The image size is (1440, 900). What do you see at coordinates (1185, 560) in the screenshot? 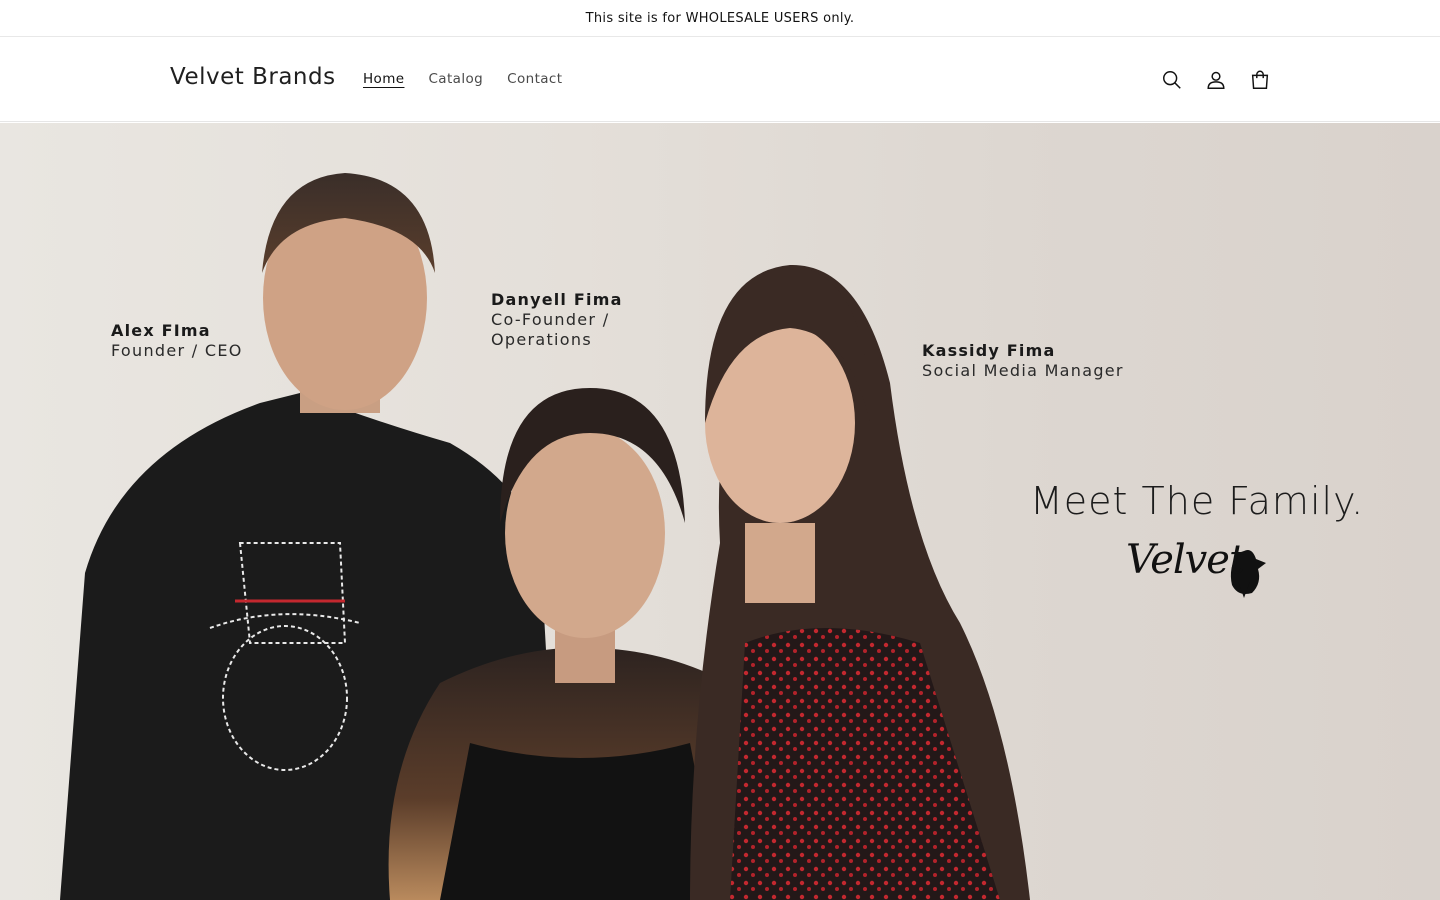
I see `velvet-wordmark: Velvet` at bounding box center [1185, 560].